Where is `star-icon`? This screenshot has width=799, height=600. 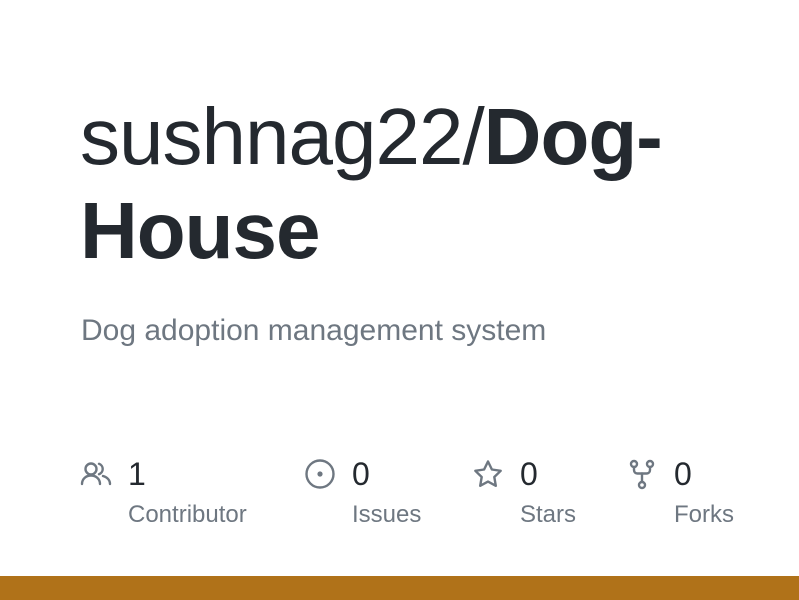 star-icon is located at coordinates (488, 474).